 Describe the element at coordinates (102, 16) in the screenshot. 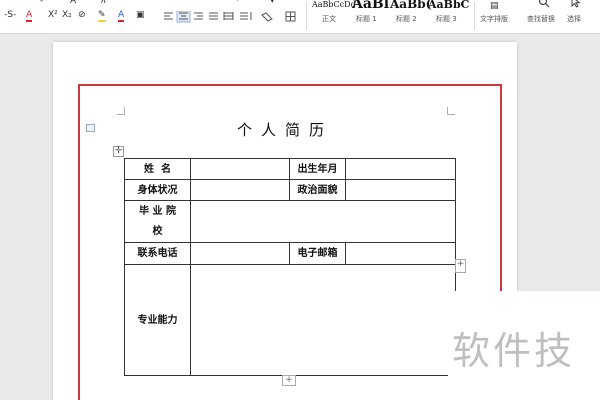

I see `highlight-icon: ✎` at that location.